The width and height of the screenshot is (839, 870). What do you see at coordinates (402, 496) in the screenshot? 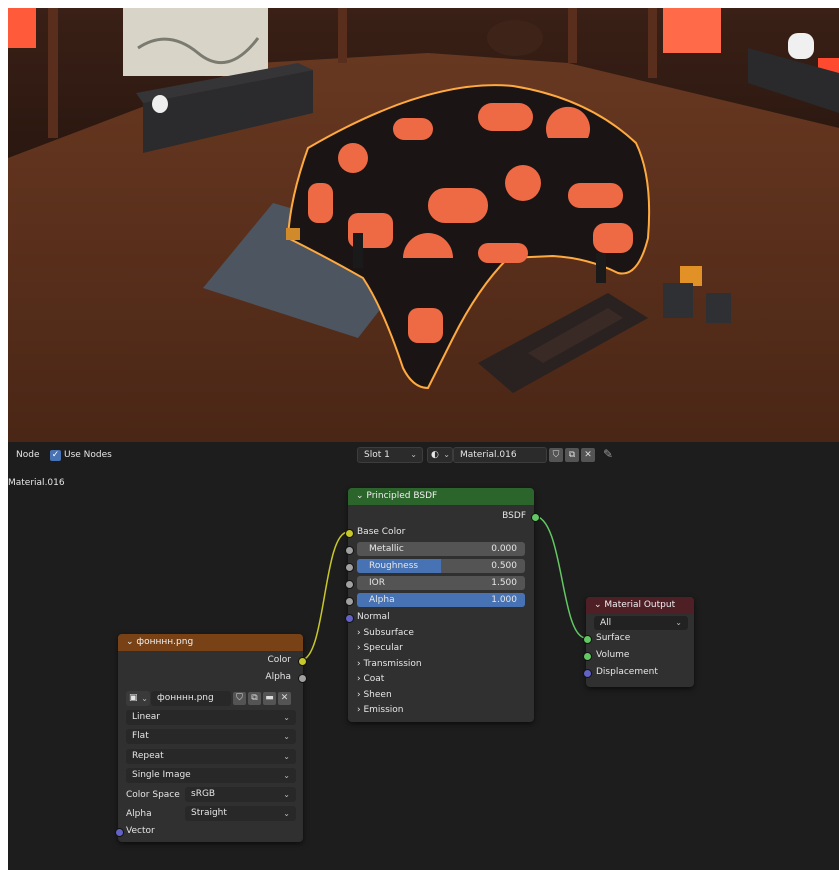
I see `bsdf-title: Principled BSDF` at bounding box center [402, 496].